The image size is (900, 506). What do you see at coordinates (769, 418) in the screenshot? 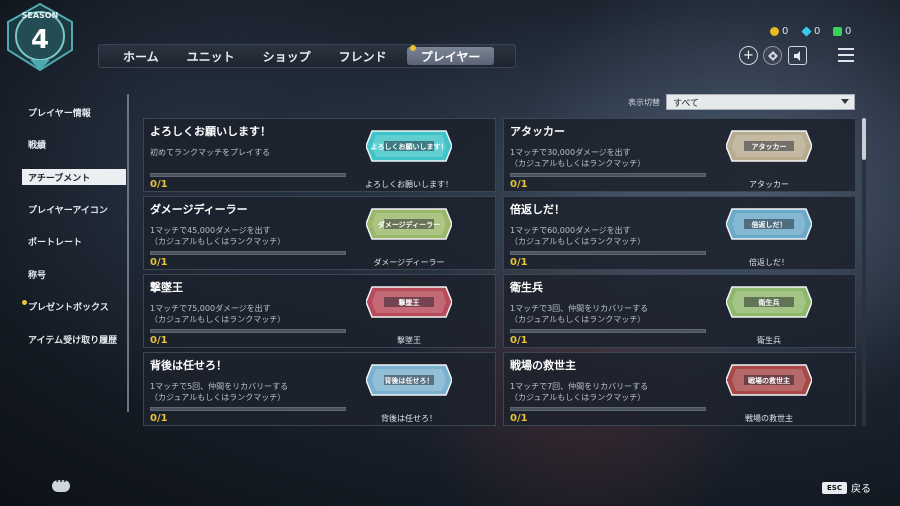
I see `achievement-reward-label: 戦場の救世主` at bounding box center [769, 418].